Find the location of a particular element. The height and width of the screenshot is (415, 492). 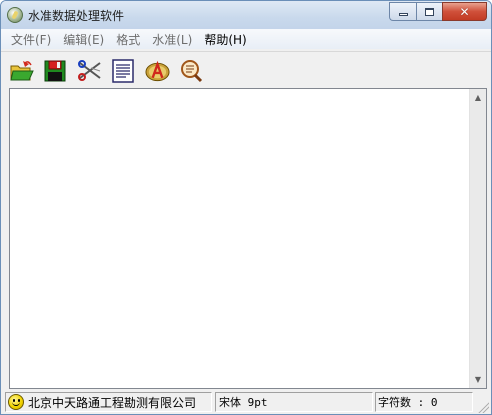

chevron-up-icon: ▲ is located at coordinates (478, 97).